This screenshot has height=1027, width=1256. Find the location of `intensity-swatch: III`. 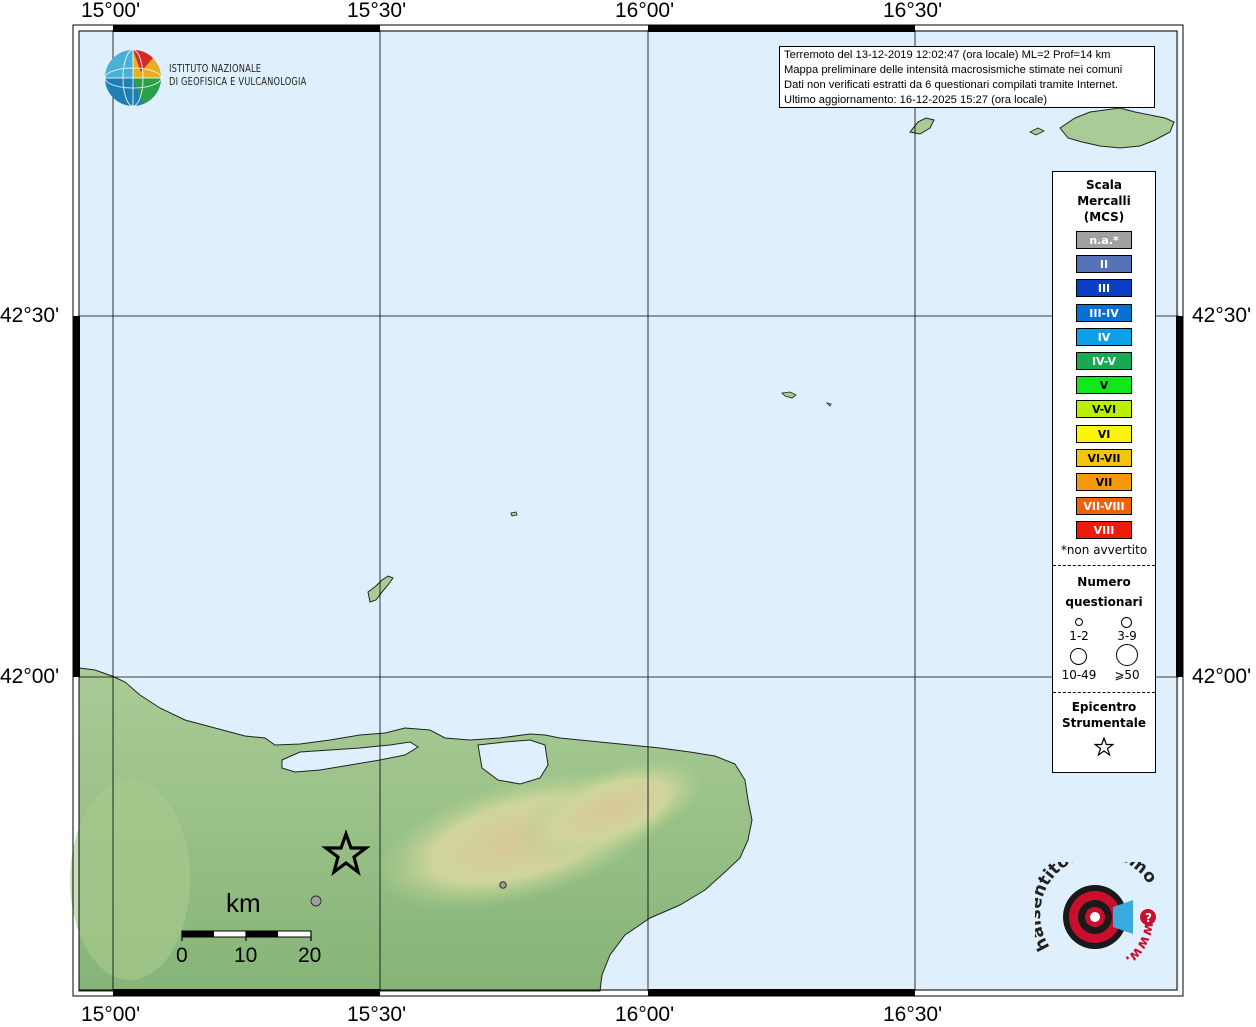

intensity-swatch: III is located at coordinates (1104, 288).